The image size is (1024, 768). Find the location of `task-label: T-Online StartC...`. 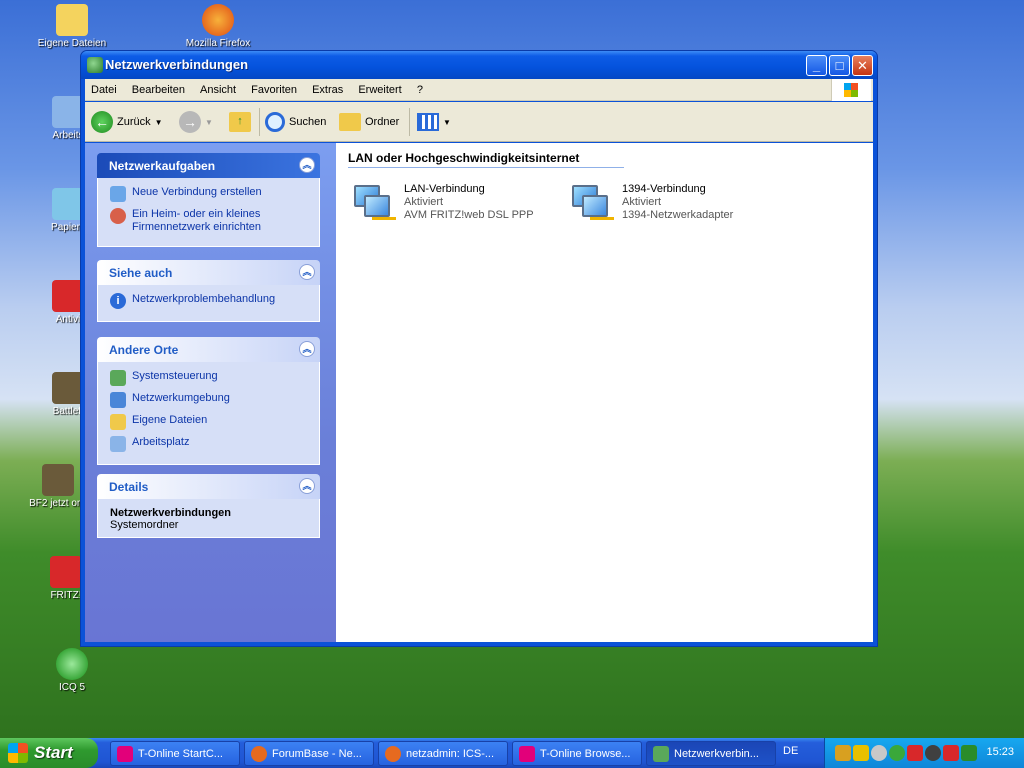

task-label: T-Online StartC... is located at coordinates (180, 753).